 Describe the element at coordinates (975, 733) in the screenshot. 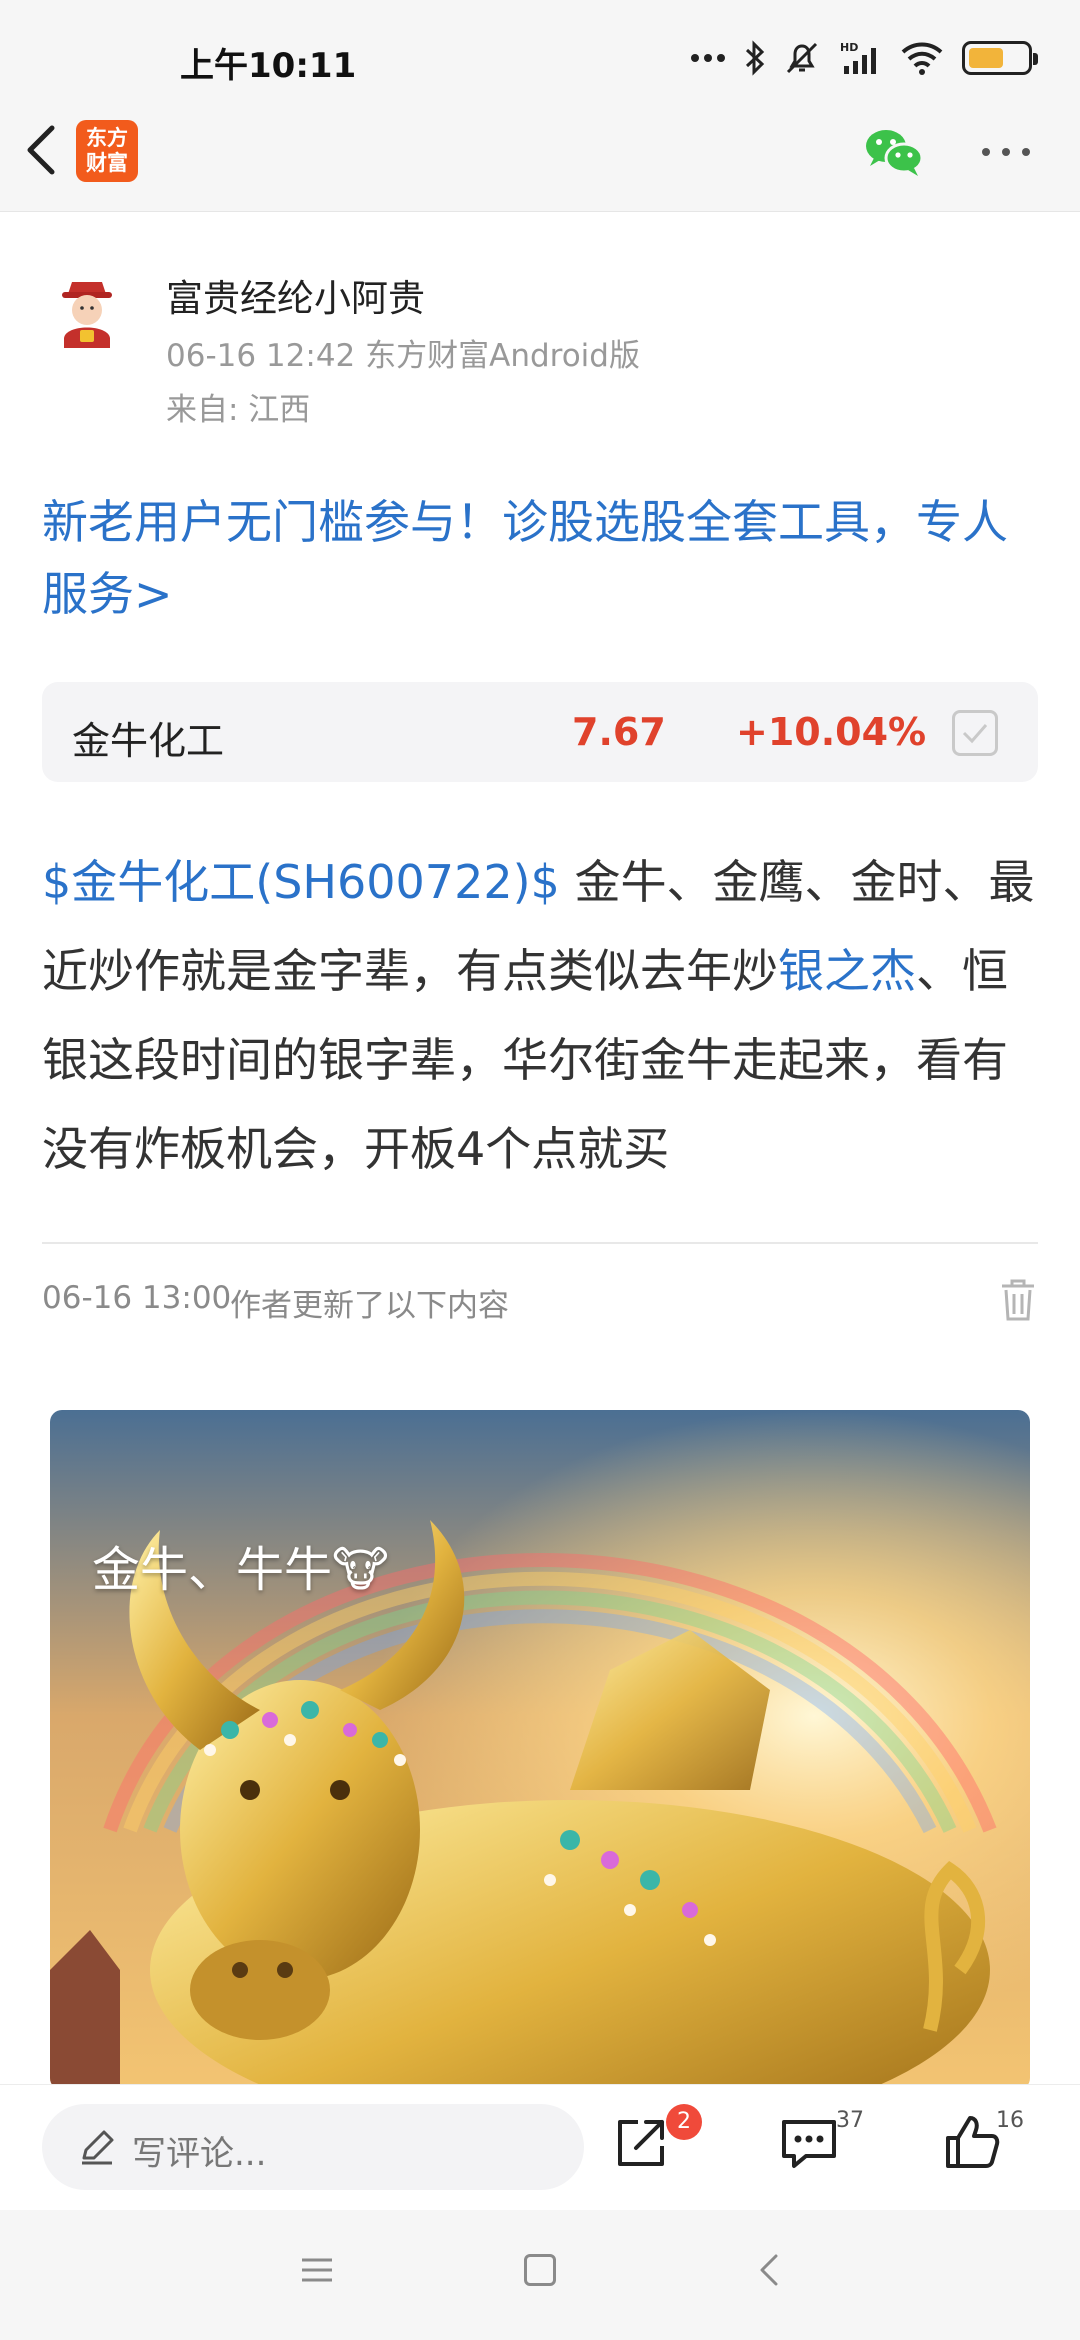

I see `add-watchlist-icon` at that location.